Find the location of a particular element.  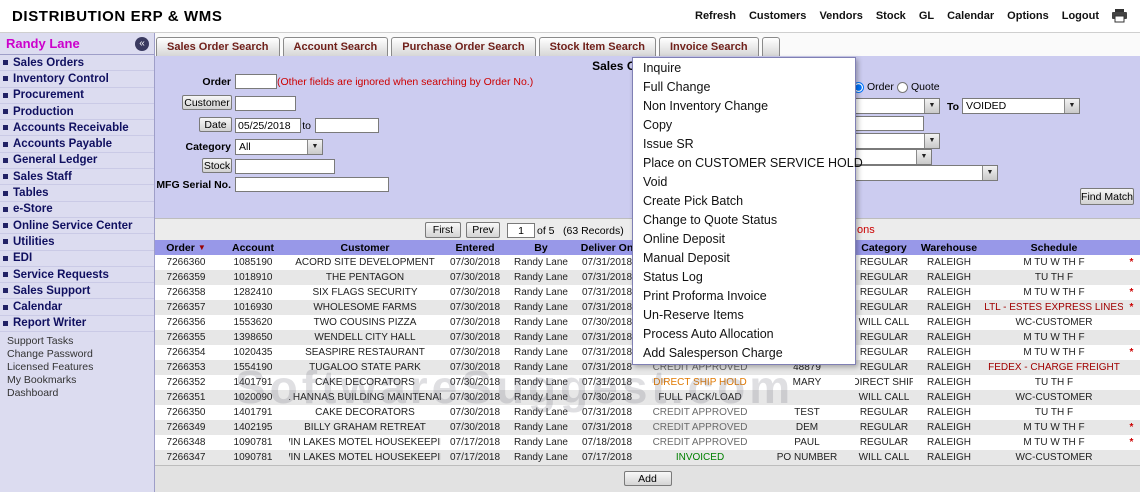

cell-customer: SIX FLAGS SECURITY is located at coordinates (365, 292).